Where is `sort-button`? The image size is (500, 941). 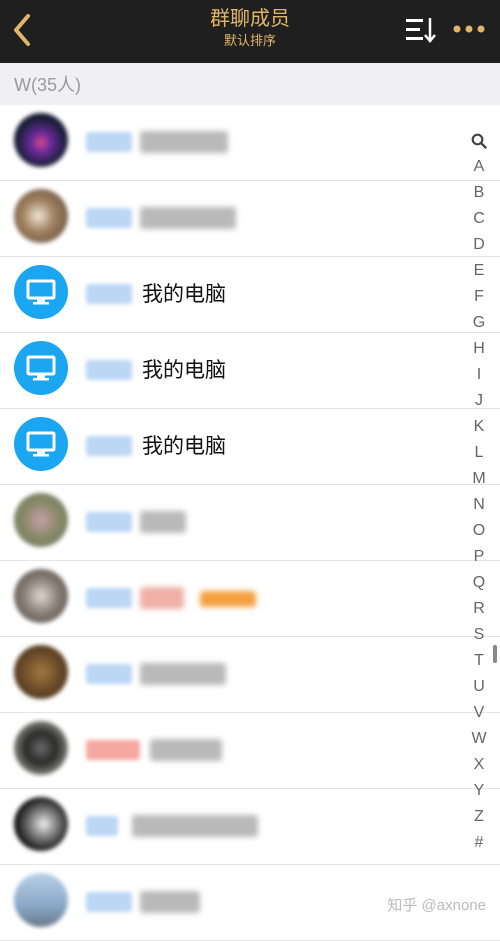
sort-button is located at coordinates (421, 30).